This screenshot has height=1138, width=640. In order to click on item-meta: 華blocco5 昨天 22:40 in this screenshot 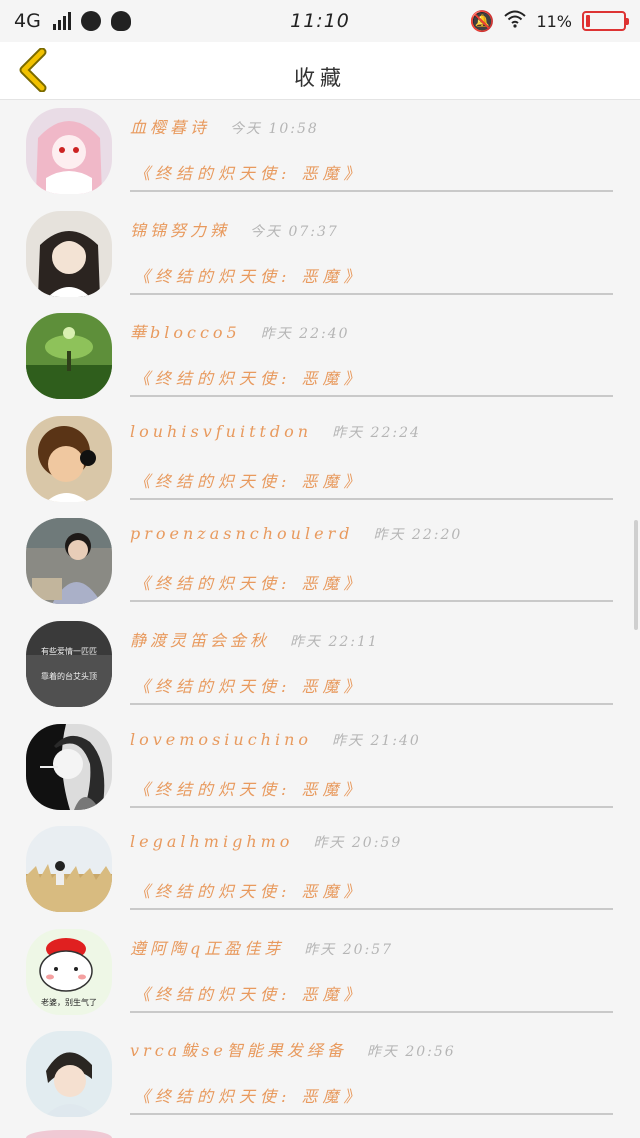, I will do `click(240, 331)`.